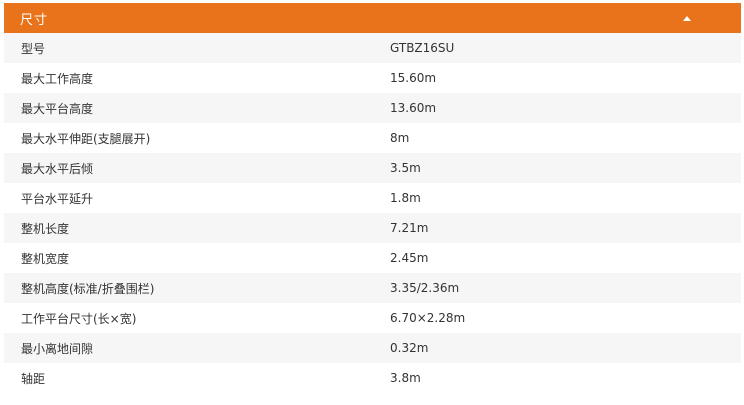 This screenshot has width=744, height=405. Describe the element at coordinates (405, 198) in the screenshot. I see `spec-value: 1.8m` at that location.